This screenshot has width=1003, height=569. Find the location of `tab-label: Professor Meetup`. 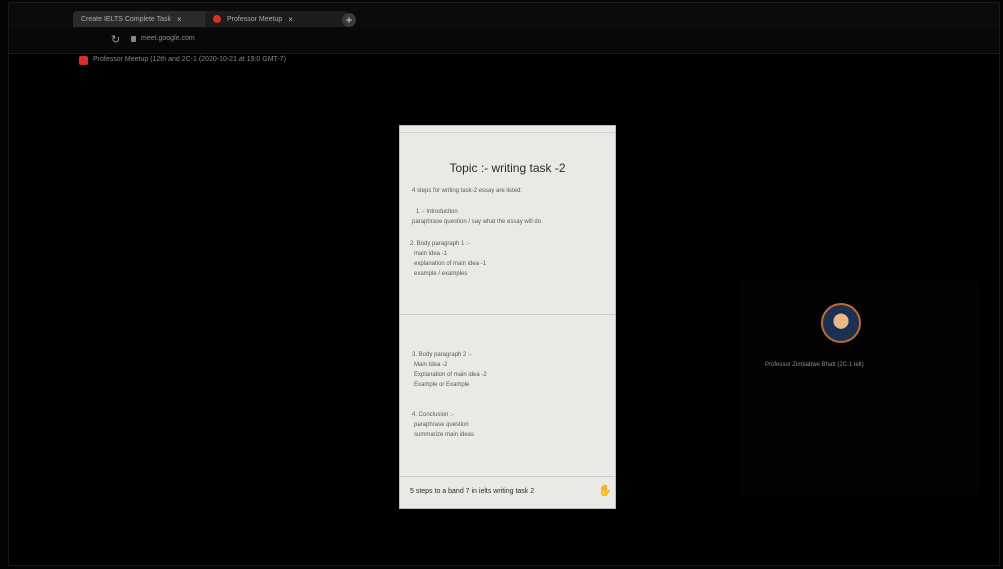

tab-label: Professor Meetup is located at coordinates (255, 19).